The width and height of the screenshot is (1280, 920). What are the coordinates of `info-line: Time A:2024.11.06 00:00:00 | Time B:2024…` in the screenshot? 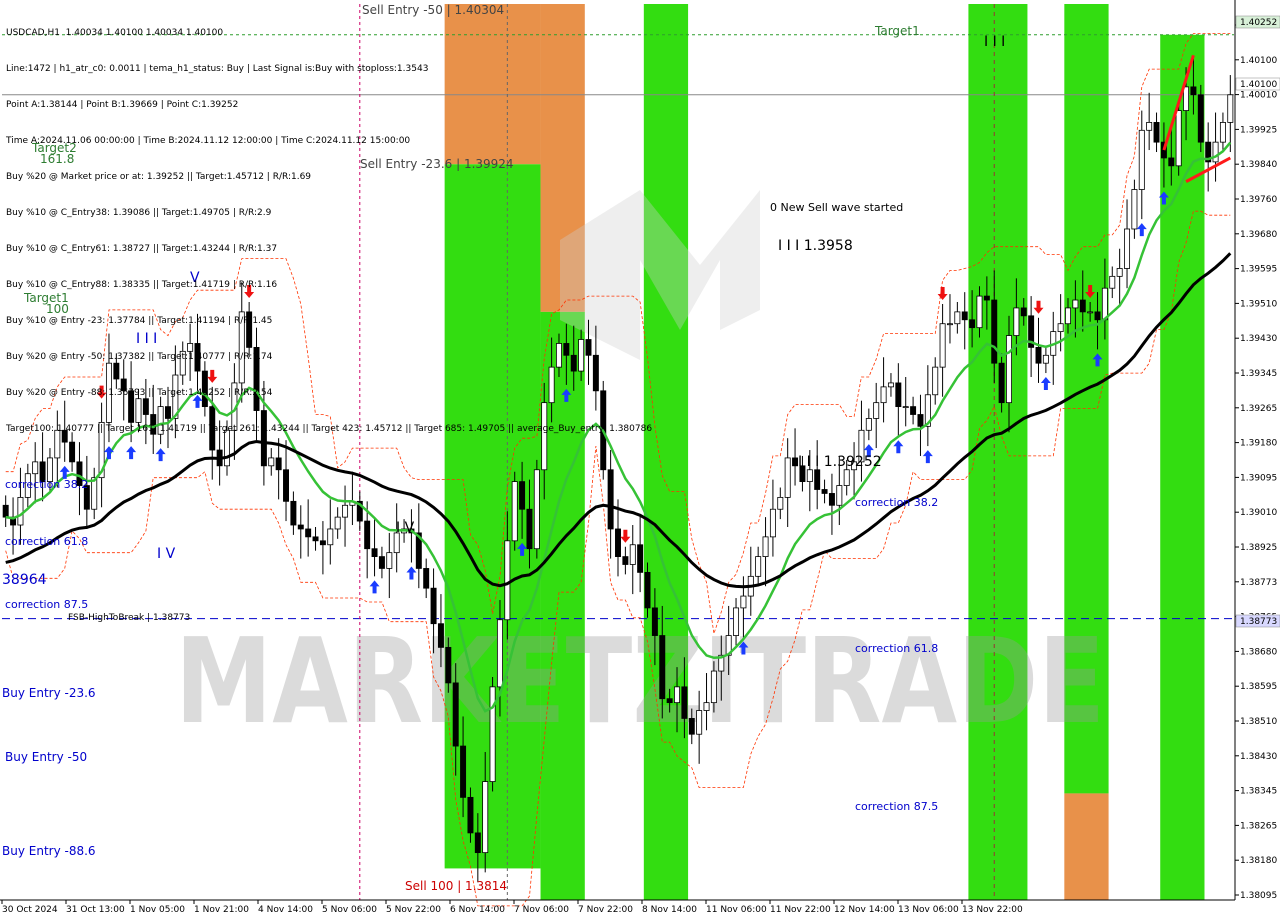 It's located at (208, 141).